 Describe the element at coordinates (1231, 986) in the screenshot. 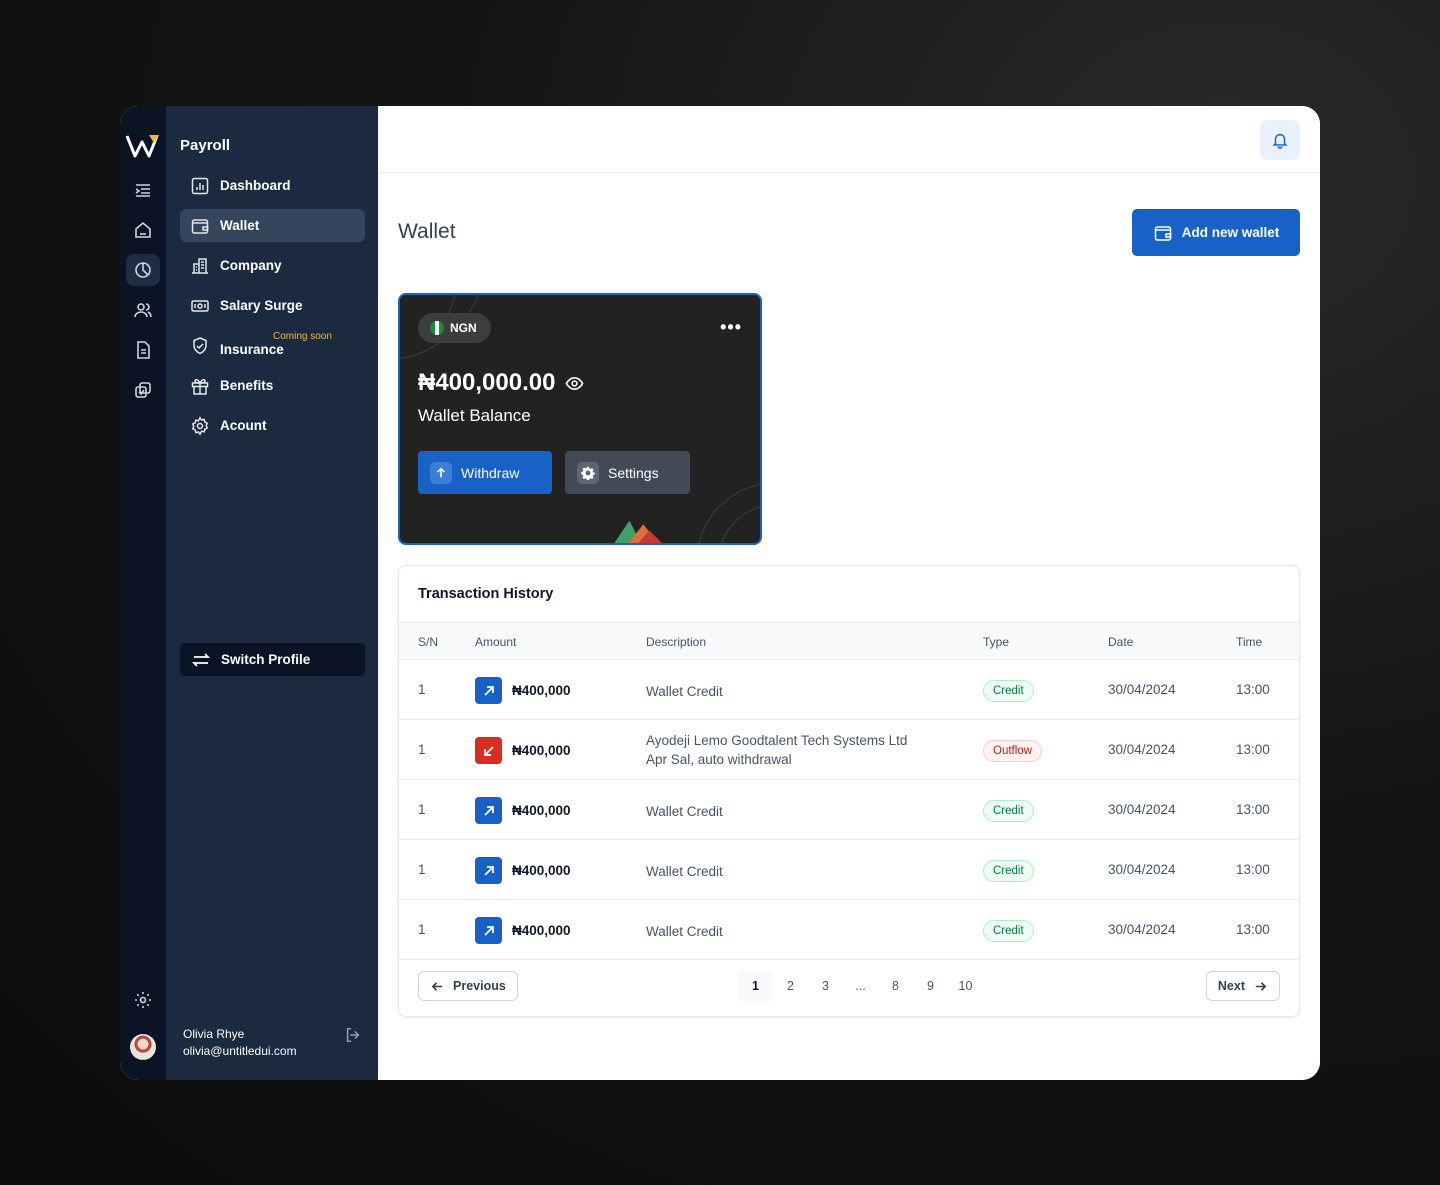

I see `next-label: Next` at that location.